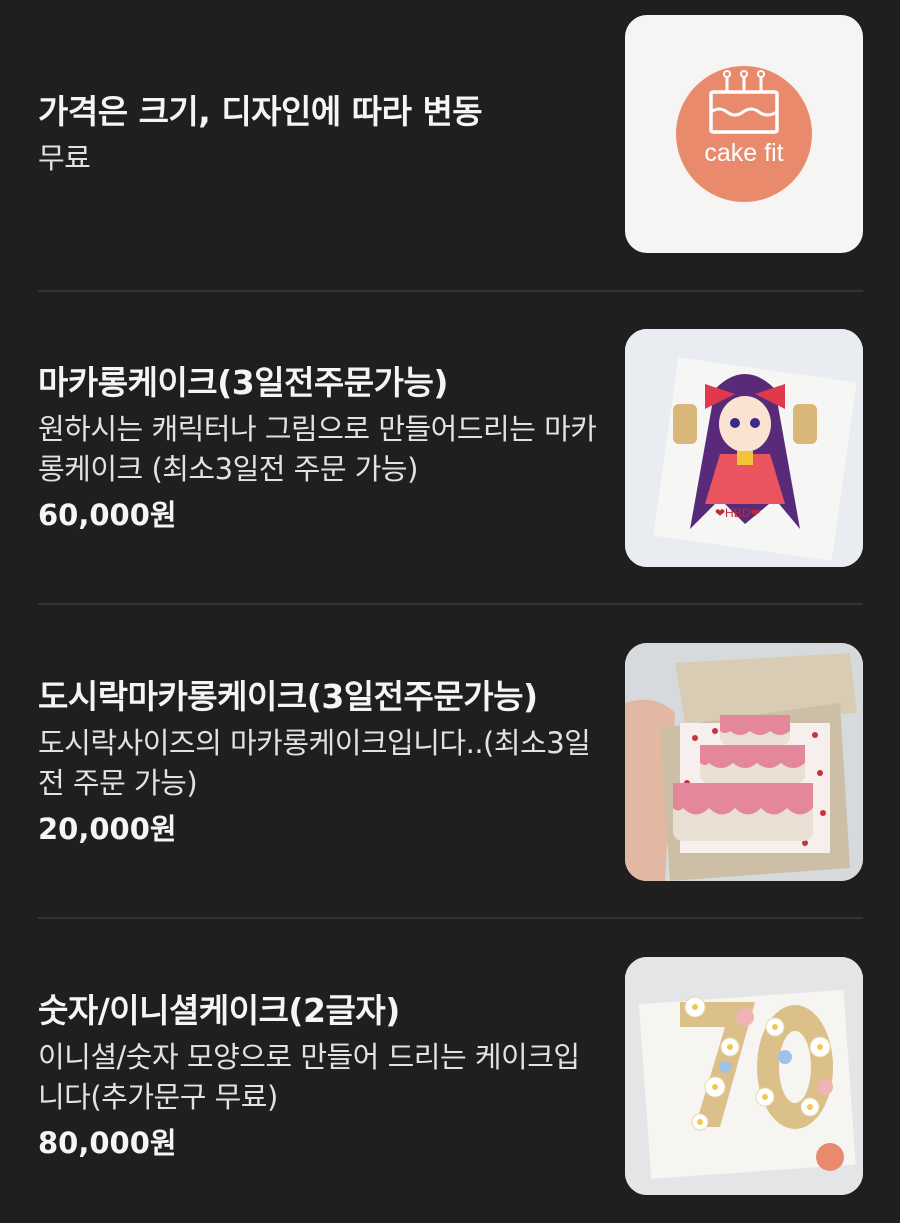 The height and width of the screenshot is (1223, 900). Describe the element at coordinates (243, 382) in the screenshot. I see `menu-item-title: 마카롱케이크(3일전주문가능)` at that location.